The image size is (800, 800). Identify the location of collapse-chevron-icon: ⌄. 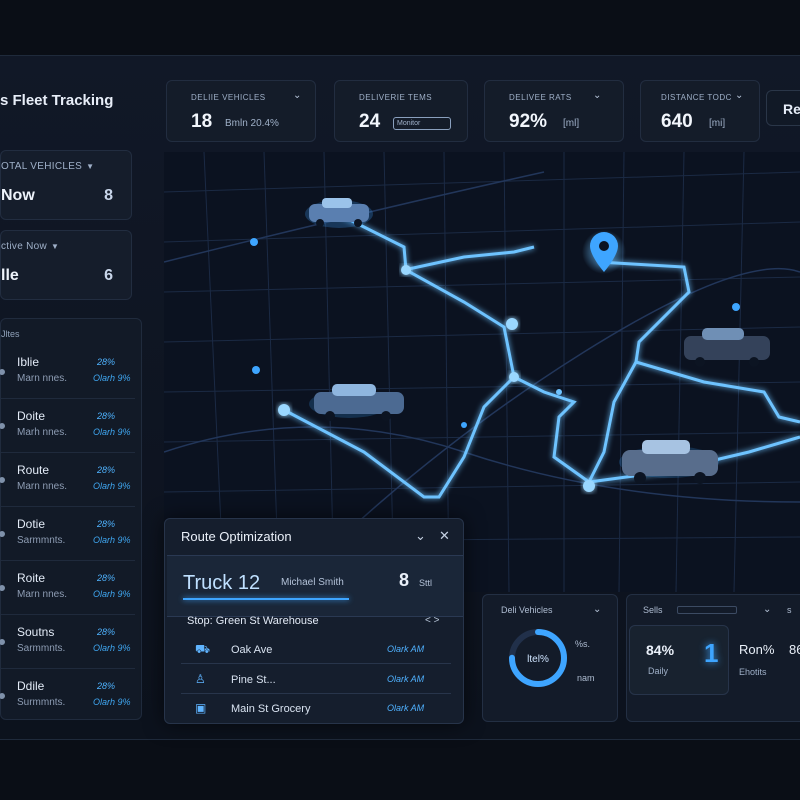
(420, 536).